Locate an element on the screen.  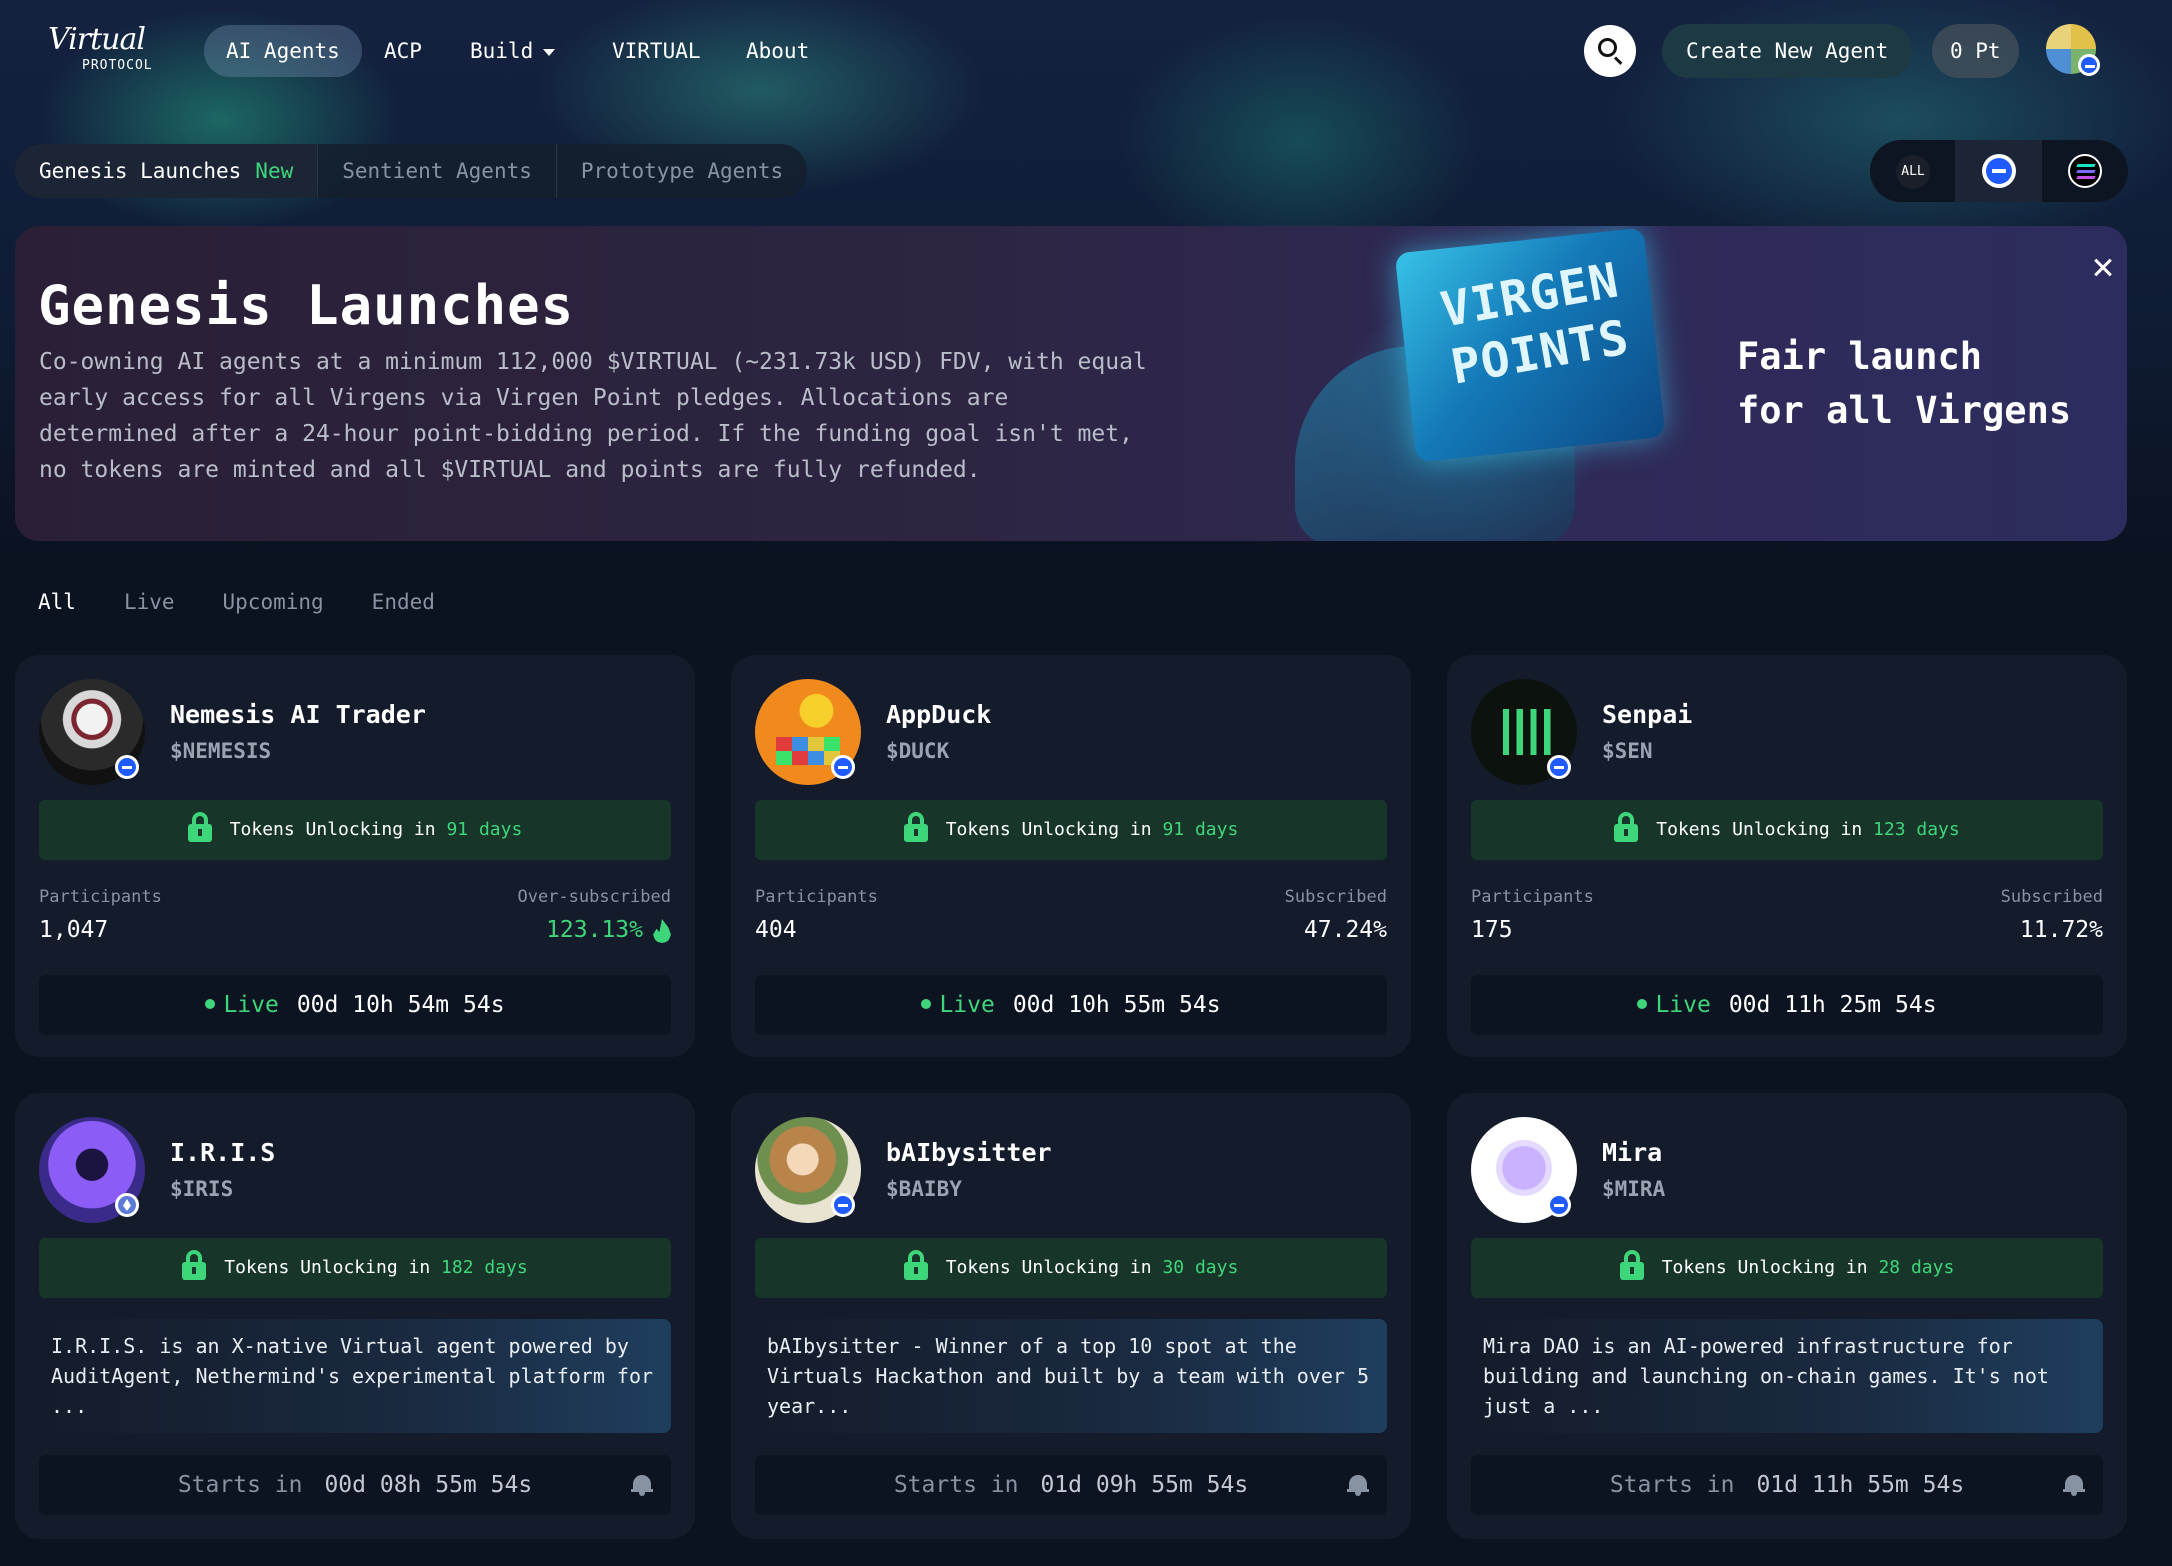
agent-ticker: $DUCK is located at coordinates (918, 751).